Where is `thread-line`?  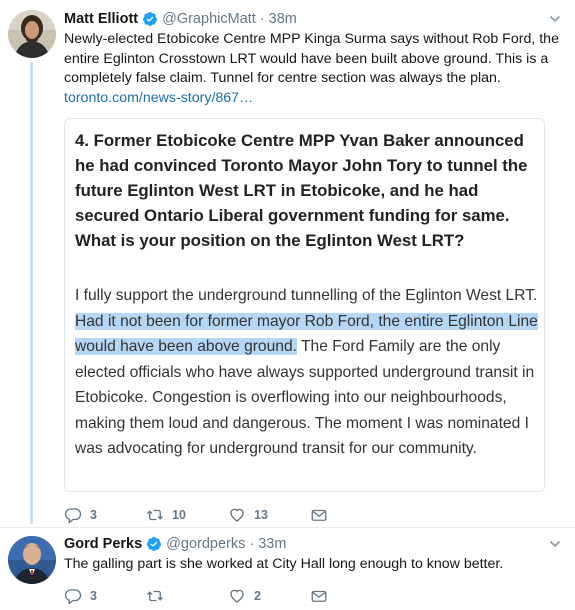
thread-line is located at coordinates (31, 293).